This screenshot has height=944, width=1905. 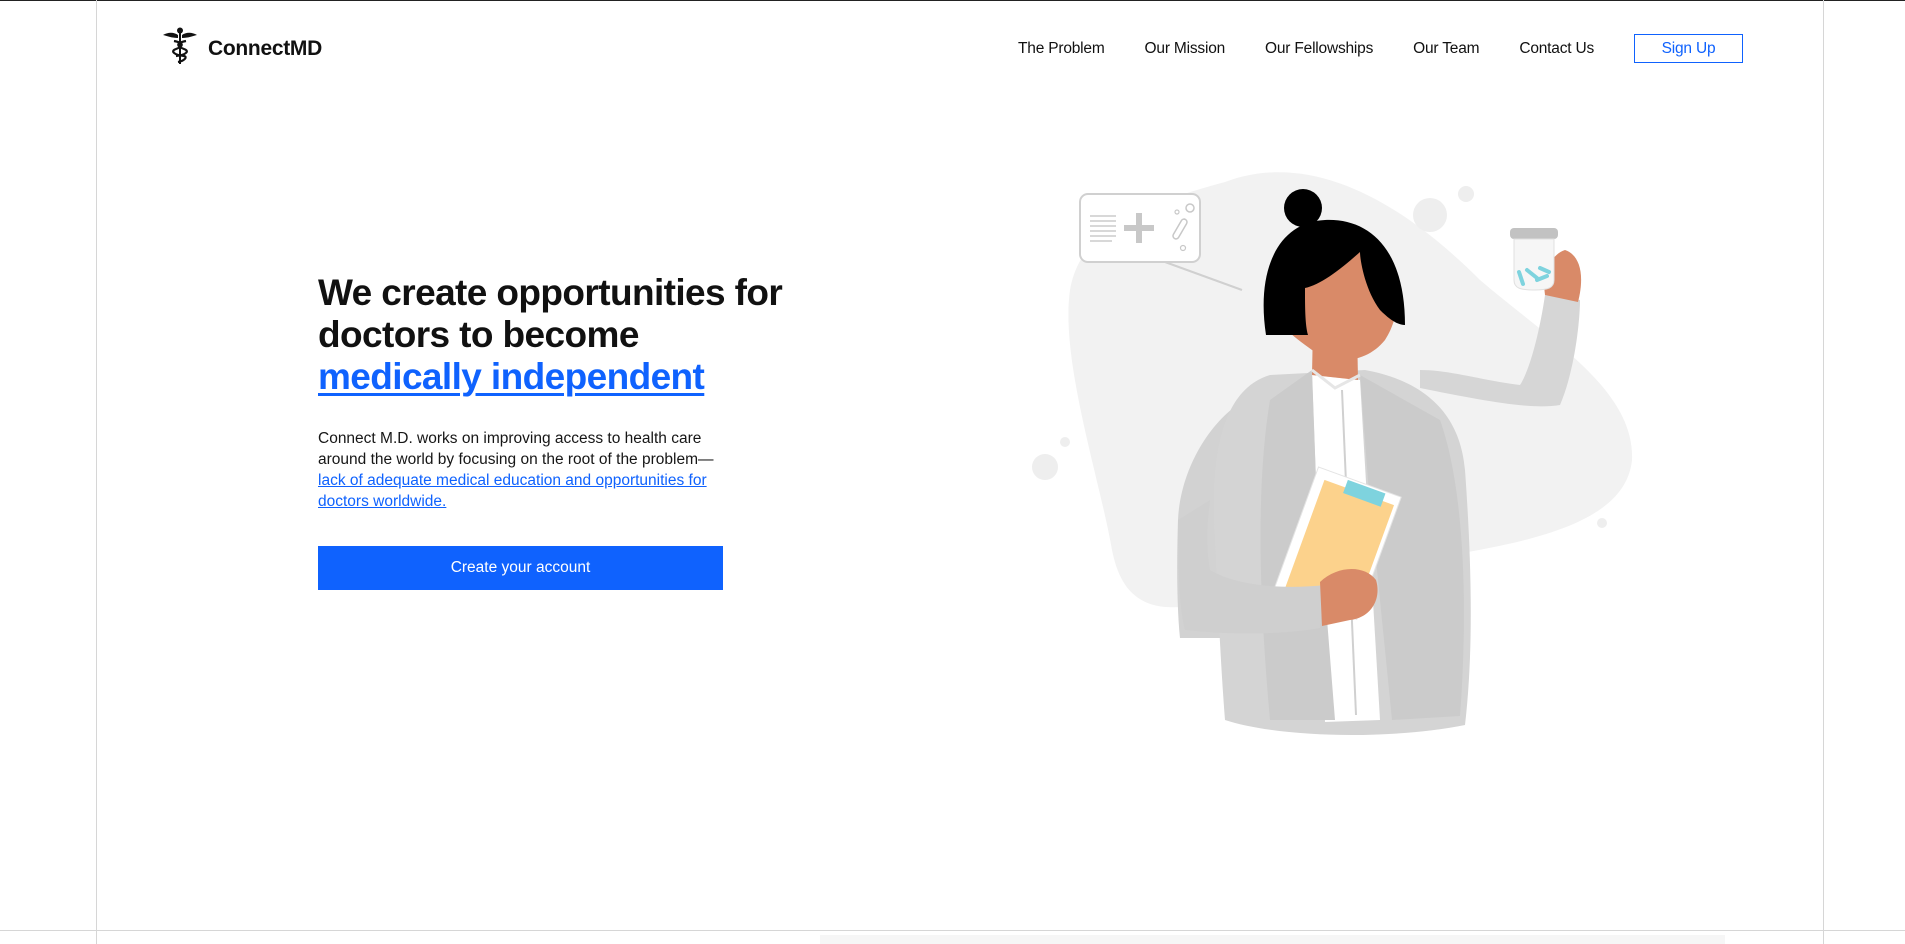 I want to click on brand-name: ConnectMD, so click(x=265, y=48).